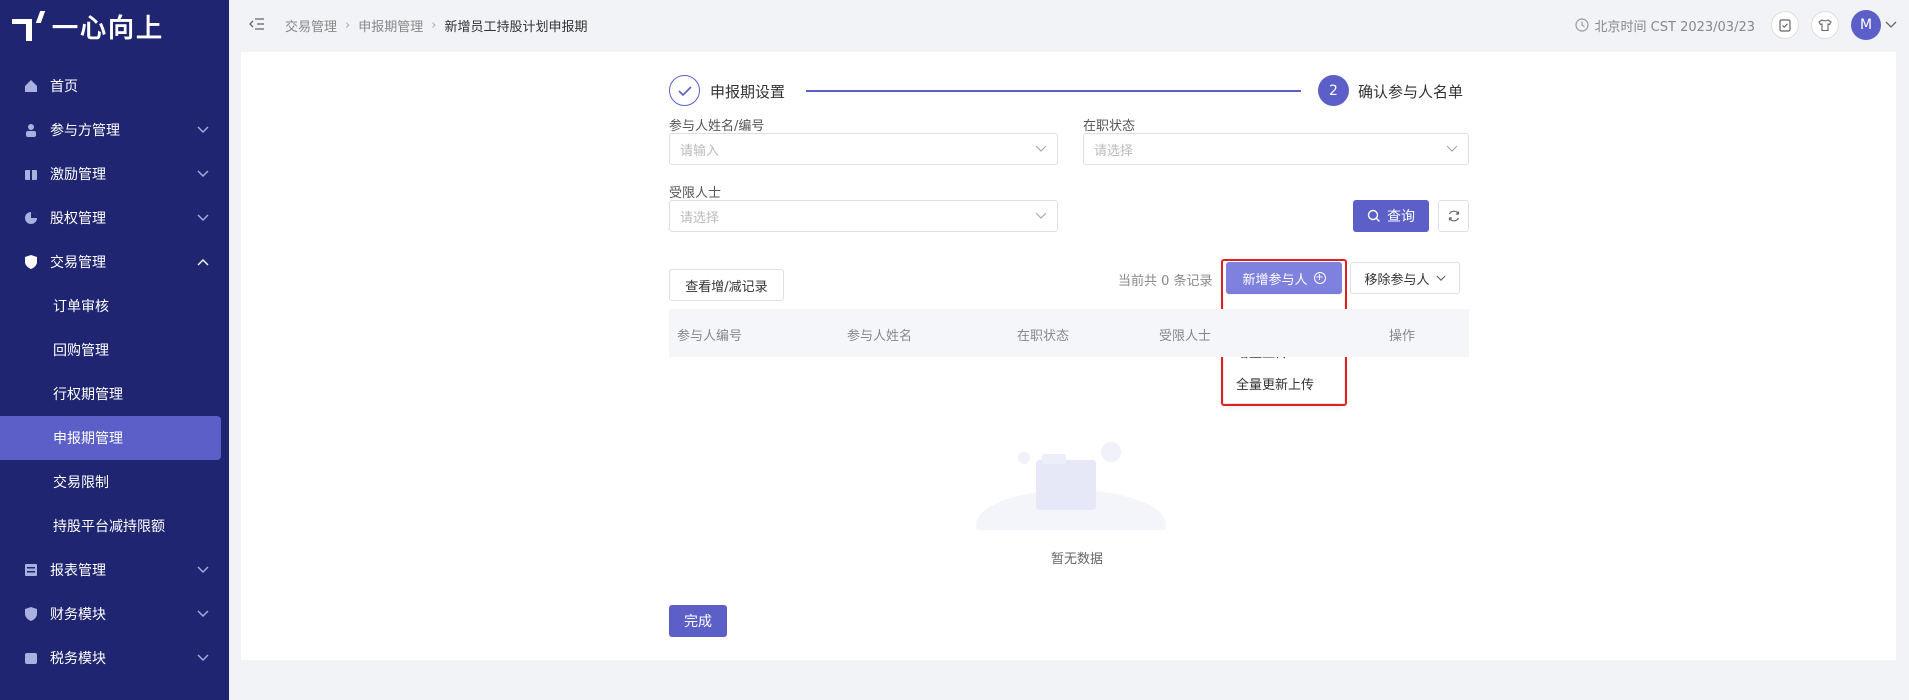  Describe the element at coordinates (748, 92) in the screenshot. I see `step-1-label: 申报期设置` at that location.